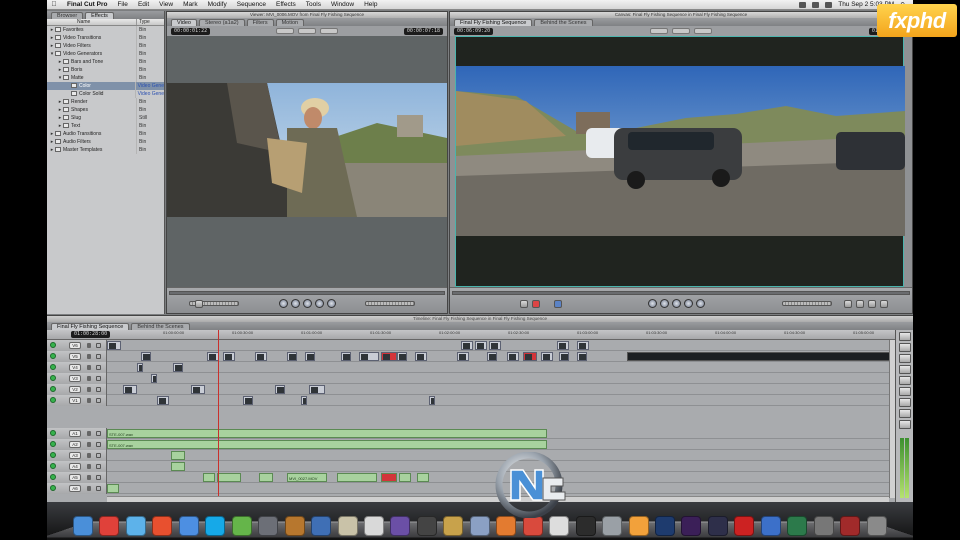 The height and width of the screenshot is (540, 960). What do you see at coordinates (92, 22) in the screenshot?
I see `column-name: Name` at bounding box center [92, 22].